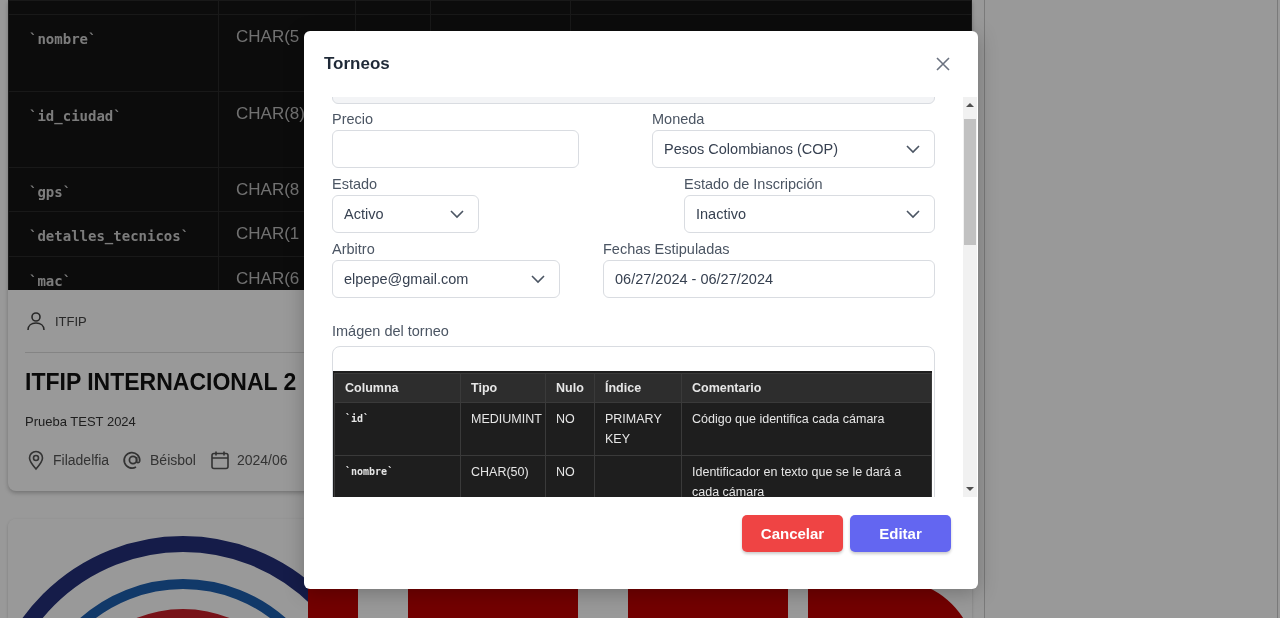  What do you see at coordinates (161, 382) in the screenshot?
I see `tournament-title: ITFIP INTERNACIONAL 2` at bounding box center [161, 382].